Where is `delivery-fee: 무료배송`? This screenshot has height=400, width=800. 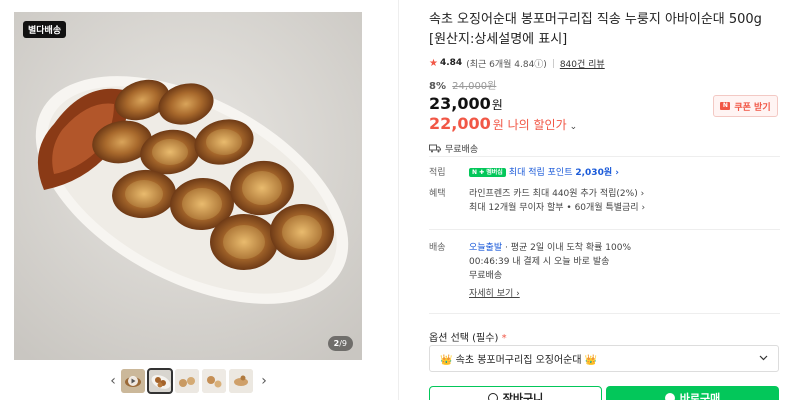
delivery-fee: 무료배송 is located at coordinates (486, 276).